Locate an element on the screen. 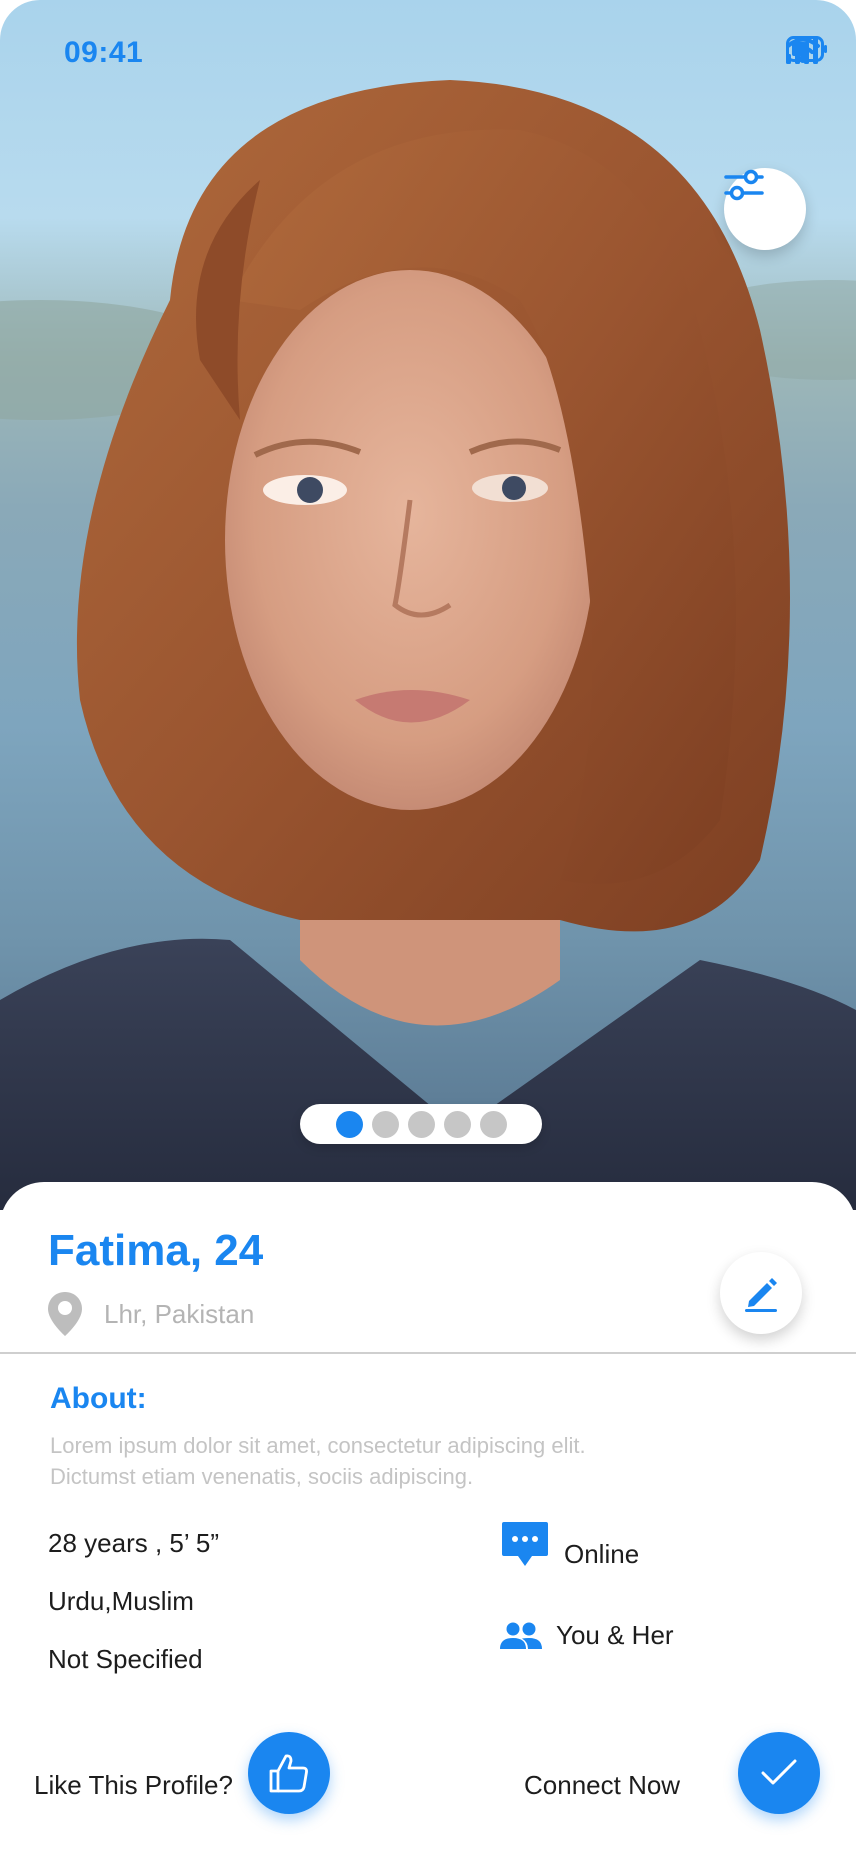 This screenshot has width=856, height=1852. together-status: You & Her is located at coordinates (587, 1635).